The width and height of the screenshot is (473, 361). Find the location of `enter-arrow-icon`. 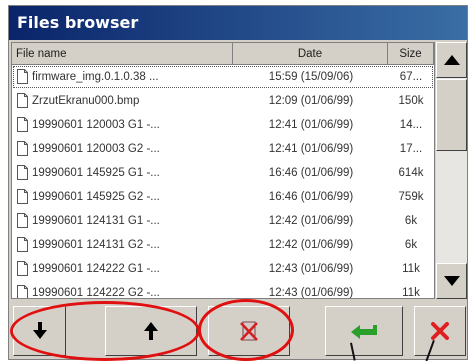

enter-arrow-icon is located at coordinates (364, 332).